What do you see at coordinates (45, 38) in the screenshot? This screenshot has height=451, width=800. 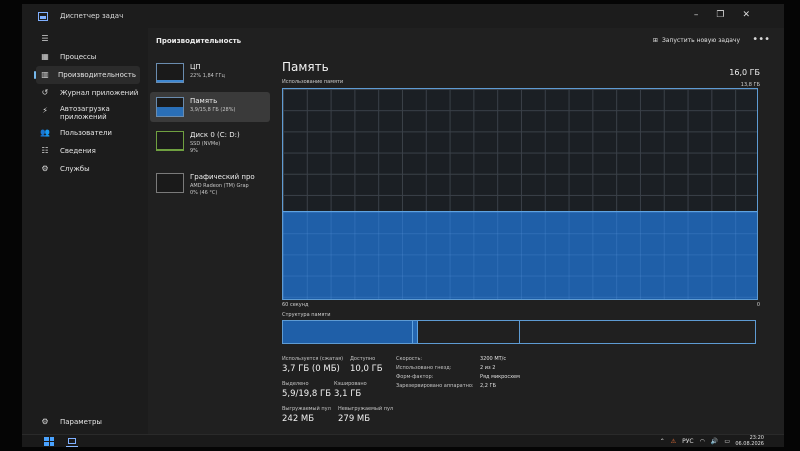 I see `hamburger-icon: ☰` at bounding box center [45, 38].